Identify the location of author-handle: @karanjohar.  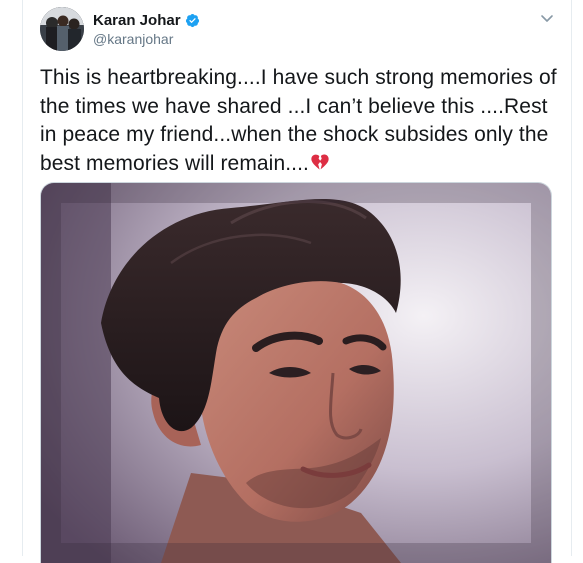
(146, 39).